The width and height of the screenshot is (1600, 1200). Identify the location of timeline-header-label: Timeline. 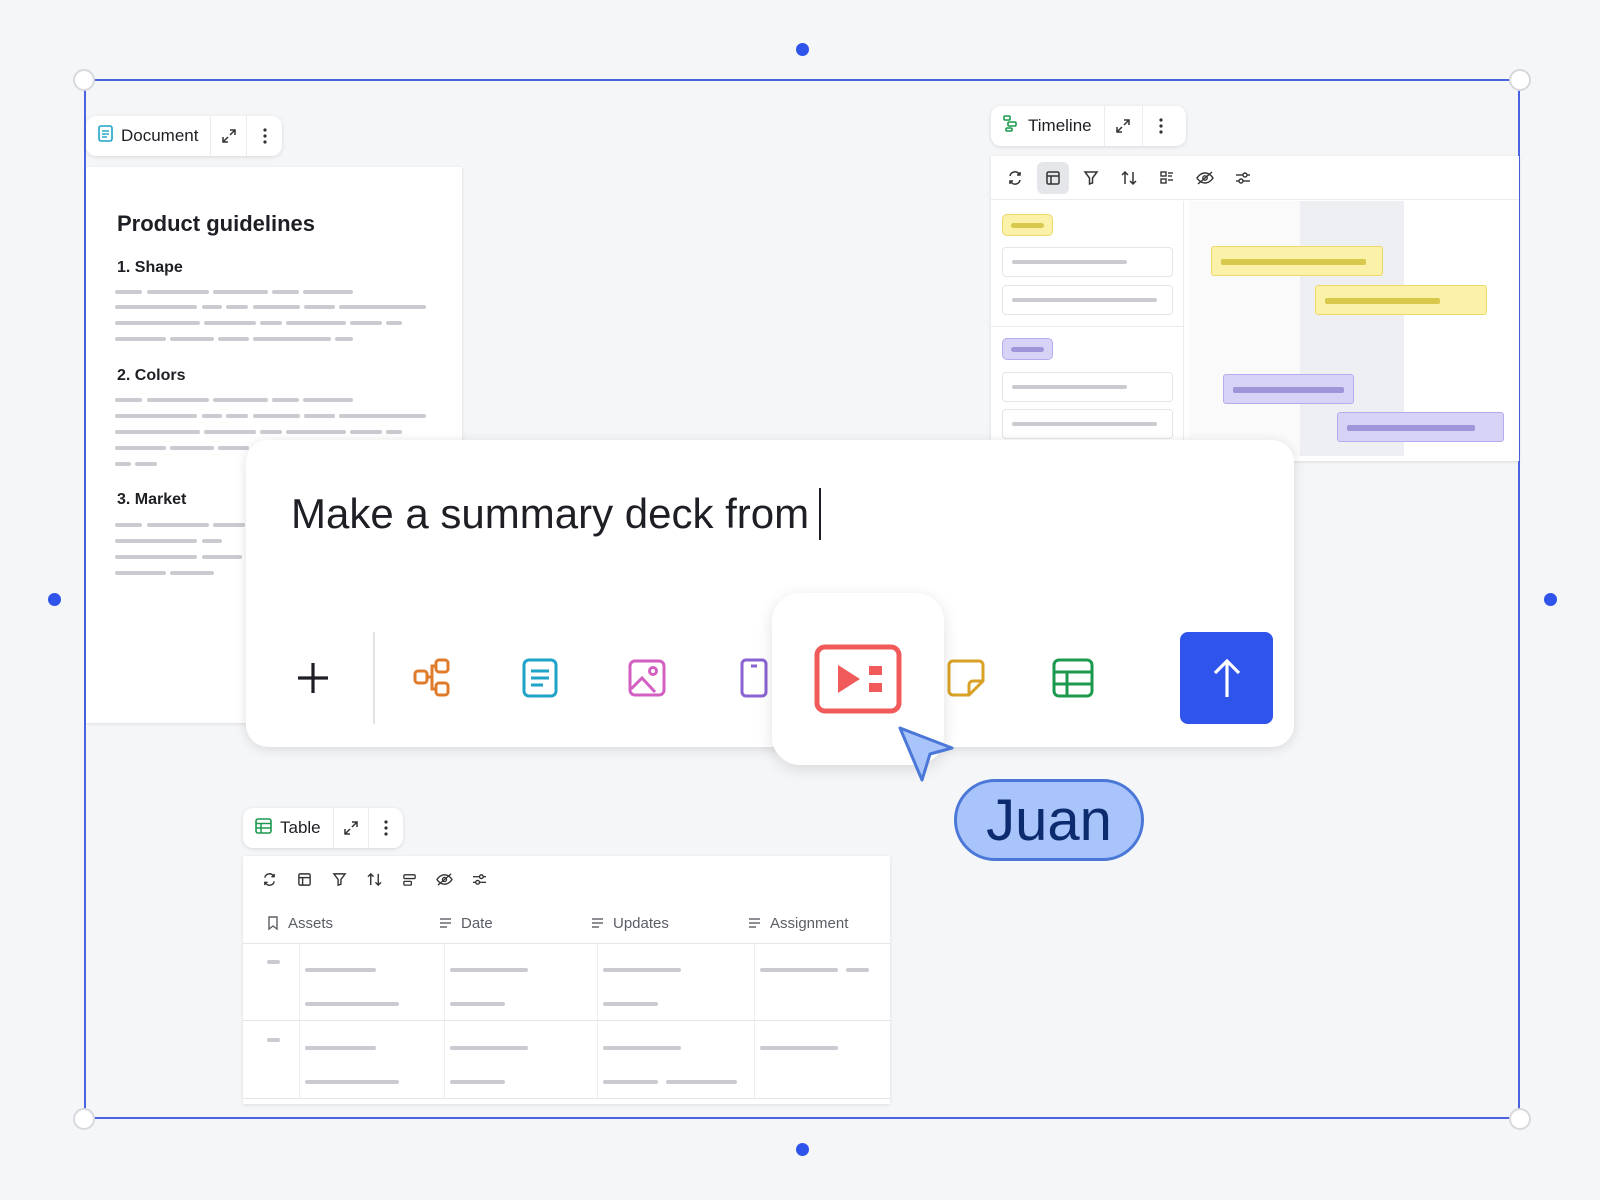
(1060, 125).